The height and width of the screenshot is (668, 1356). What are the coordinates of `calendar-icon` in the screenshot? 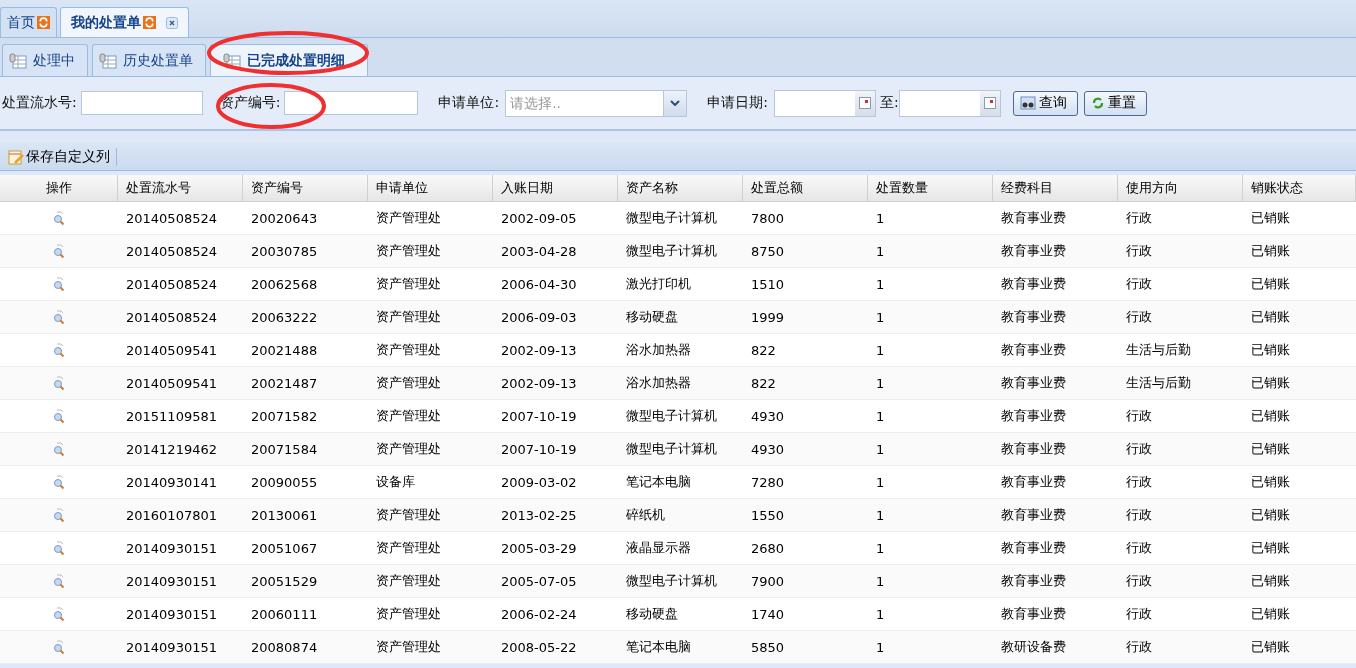 It's located at (864, 103).